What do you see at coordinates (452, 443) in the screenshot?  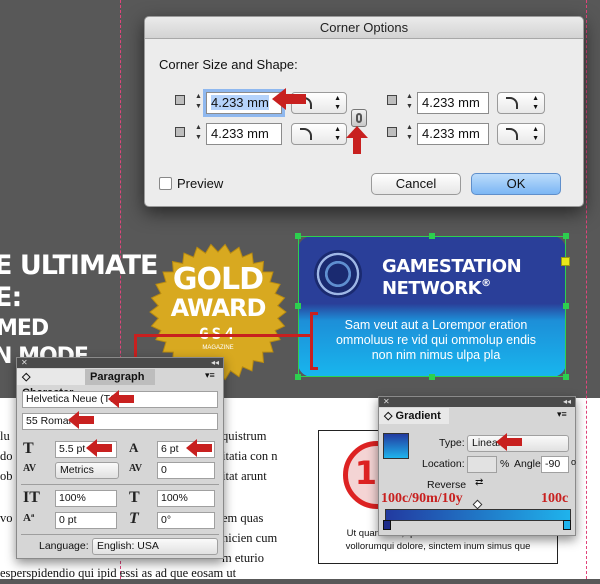 I see `type-label: Type:` at bounding box center [452, 443].